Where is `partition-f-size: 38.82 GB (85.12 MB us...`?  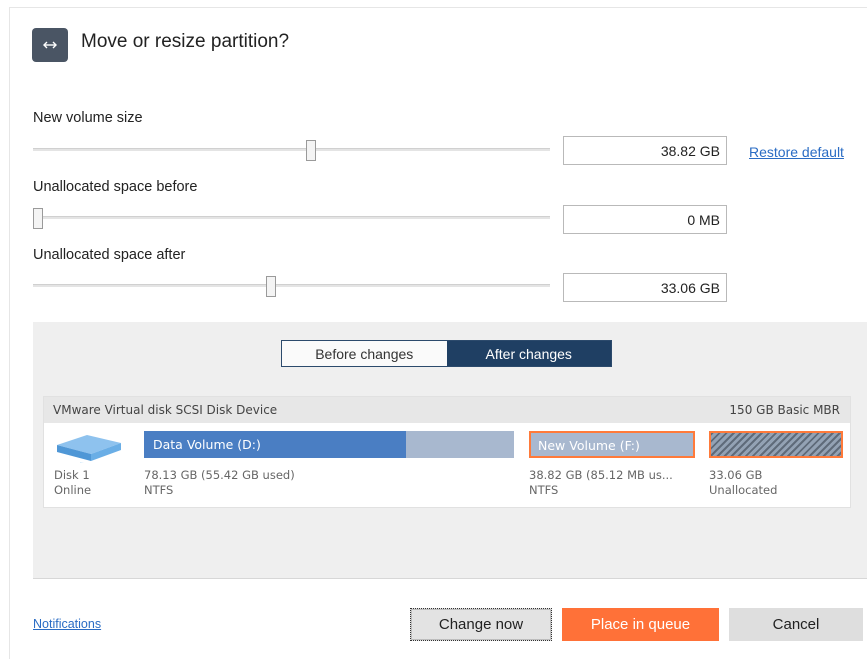
partition-f-size: 38.82 GB (85.12 MB us... is located at coordinates (601, 475).